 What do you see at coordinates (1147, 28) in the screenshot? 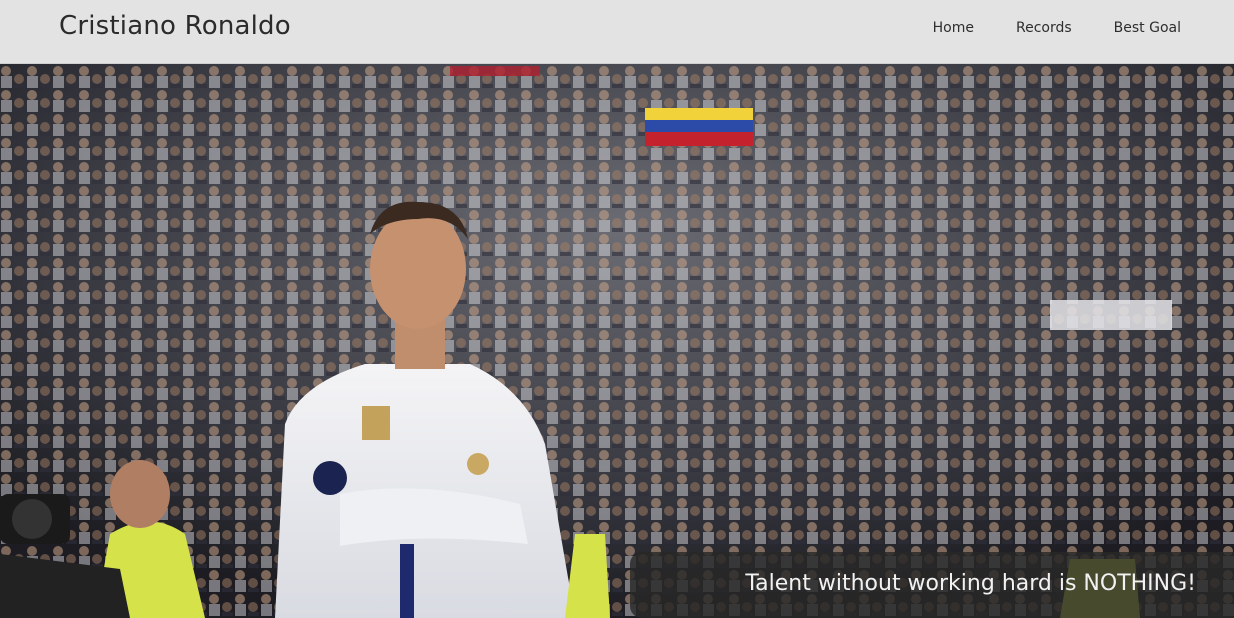
I see `nav-link-best-goal: Best Goal` at bounding box center [1147, 28].